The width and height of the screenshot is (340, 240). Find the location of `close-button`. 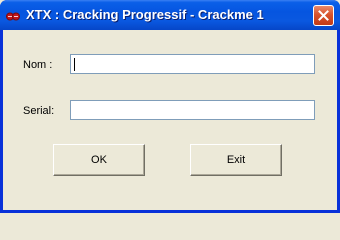

close-button is located at coordinates (323, 15).